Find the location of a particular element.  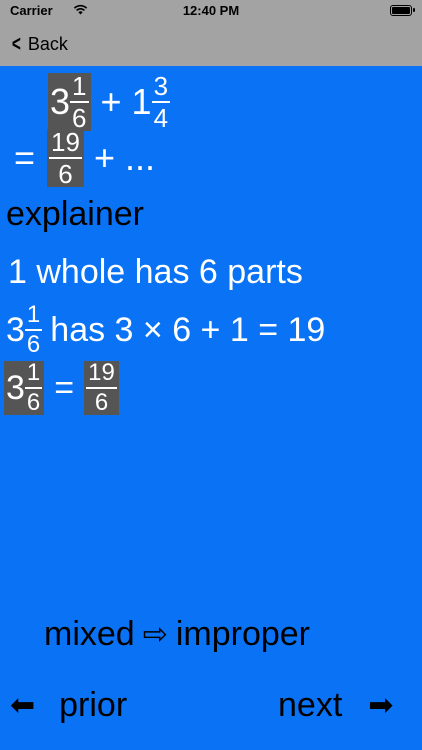

problem-expression: 3 1 6 + 1 3 4 is located at coordinates (109, 102).